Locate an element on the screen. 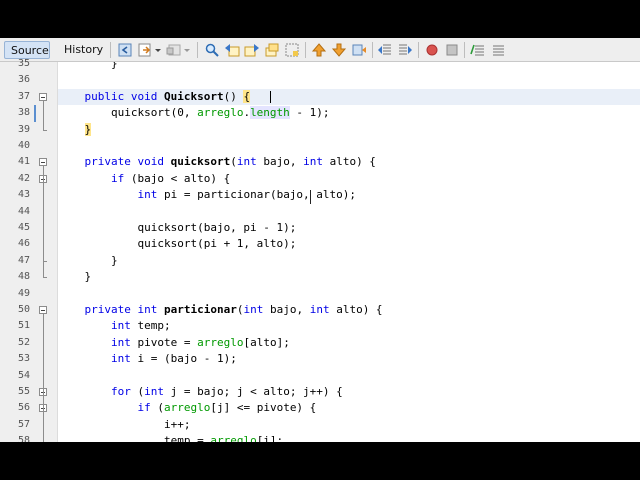  code-line: quicksort(0, arreglo.length - 1); is located at coordinates (349, 113).